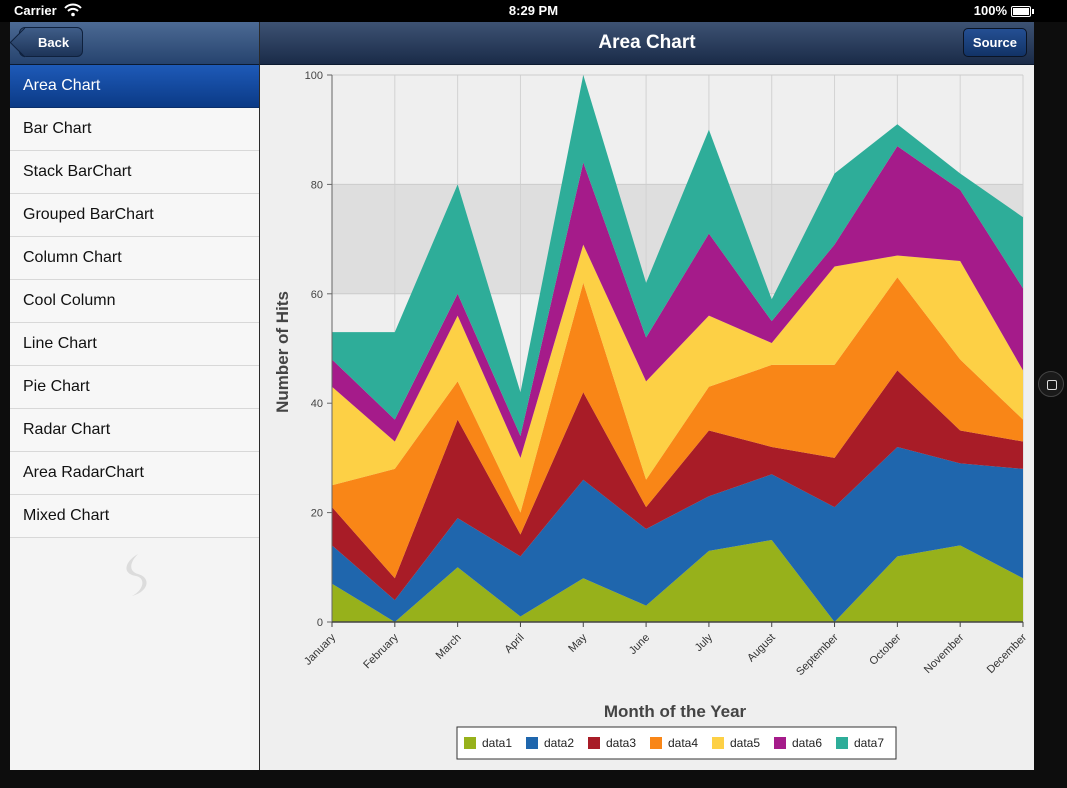 This screenshot has height=788, width=1067. Describe the element at coordinates (134, 344) in the screenshot. I see `menu-item: Line Chart` at that location.